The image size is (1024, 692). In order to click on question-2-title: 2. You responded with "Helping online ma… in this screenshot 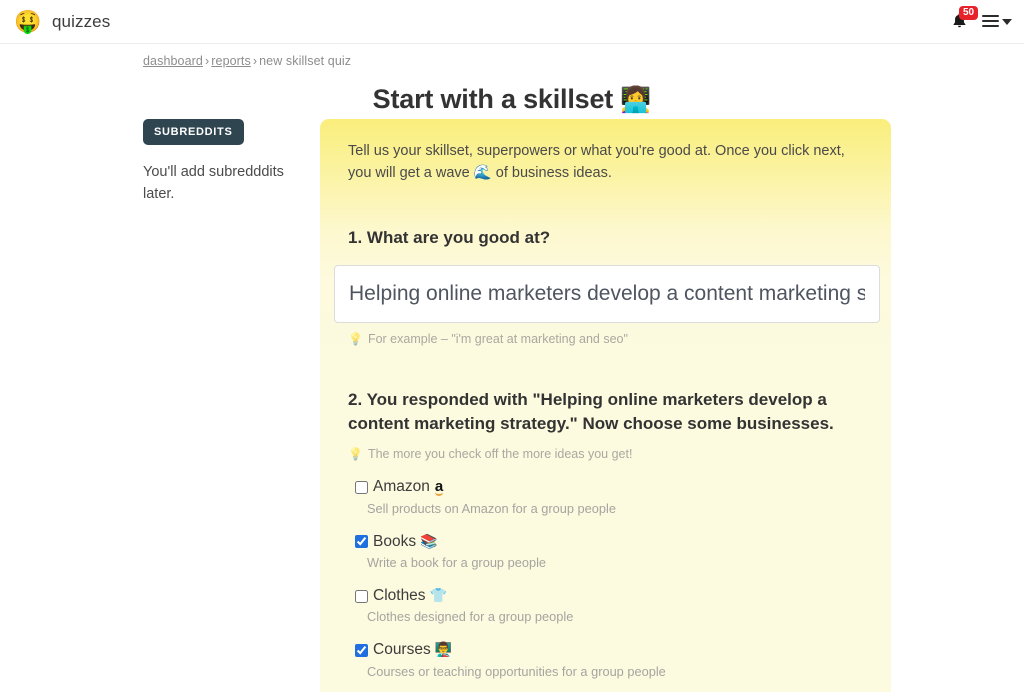, I will do `click(591, 412)`.